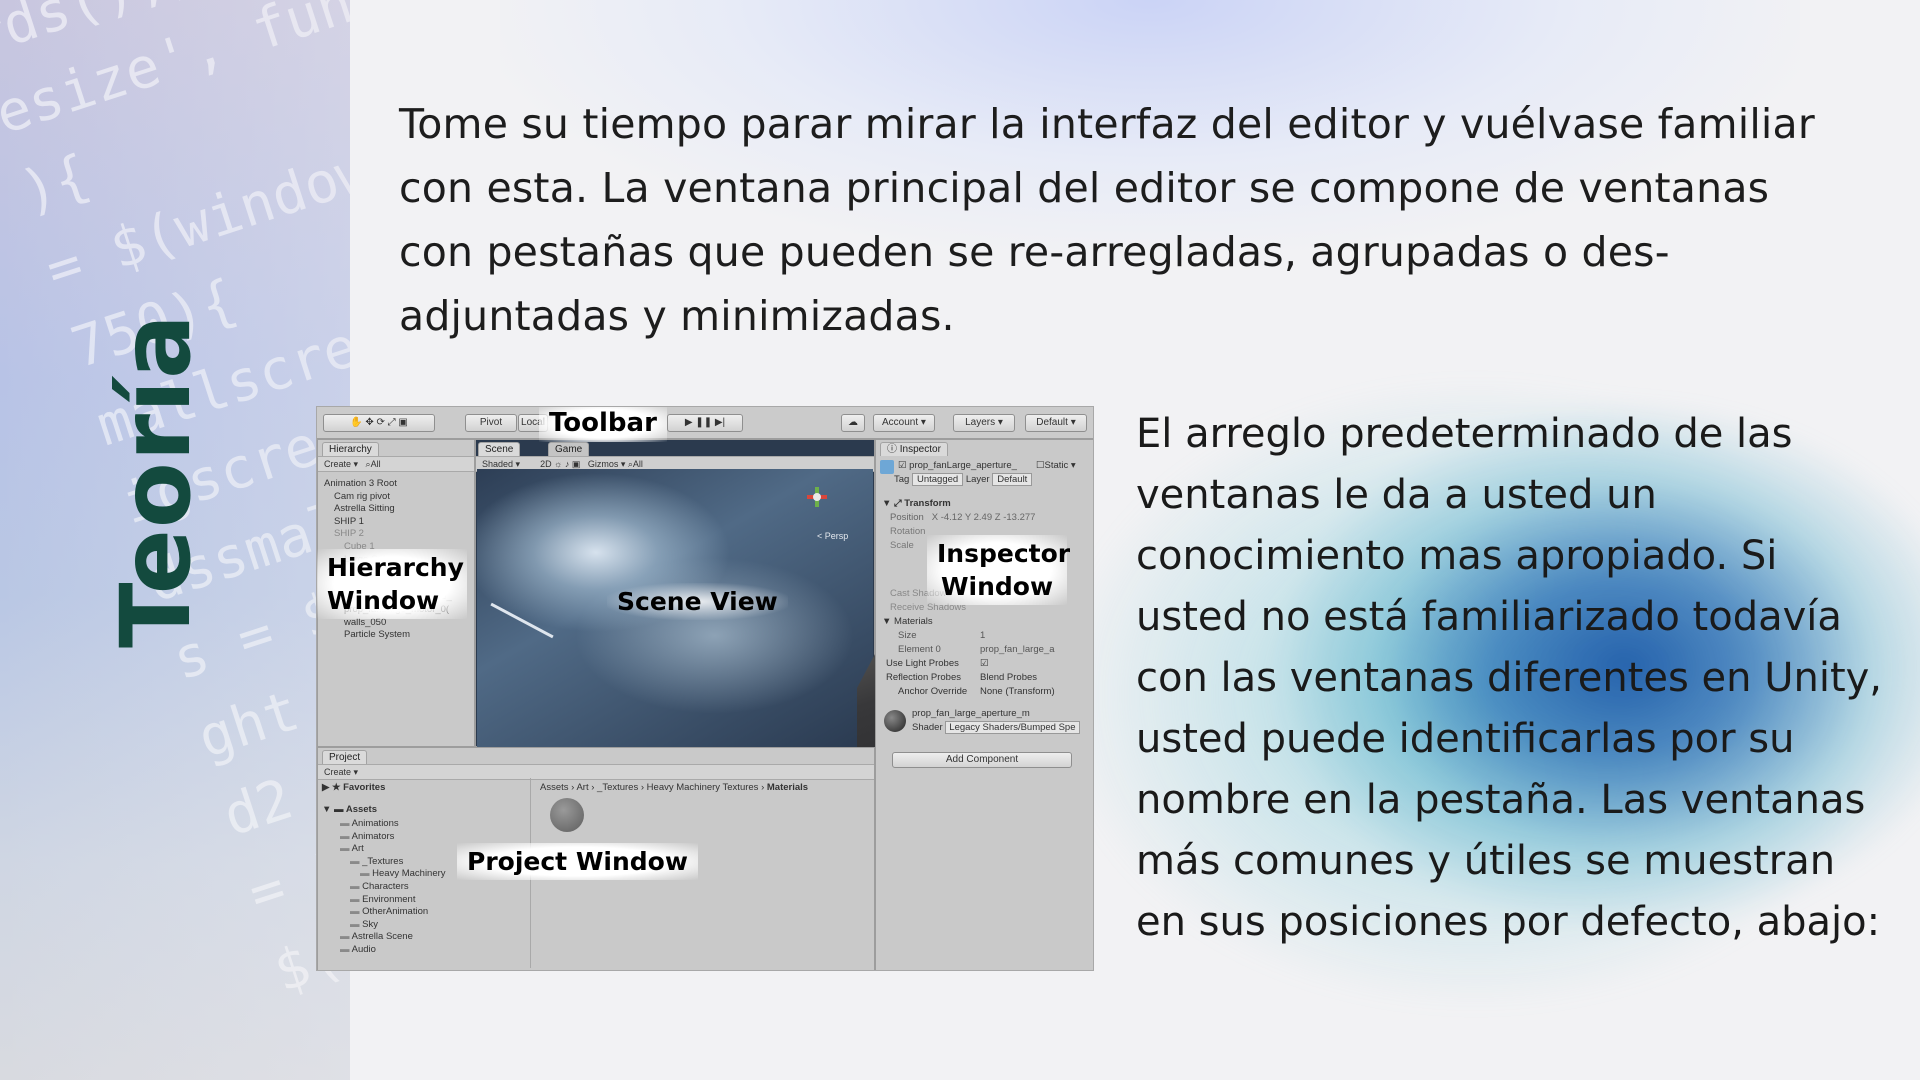 The image size is (1920, 1080). What do you see at coordinates (904, 423) in the screenshot?
I see `account-dropdown: Account ▾` at bounding box center [904, 423].